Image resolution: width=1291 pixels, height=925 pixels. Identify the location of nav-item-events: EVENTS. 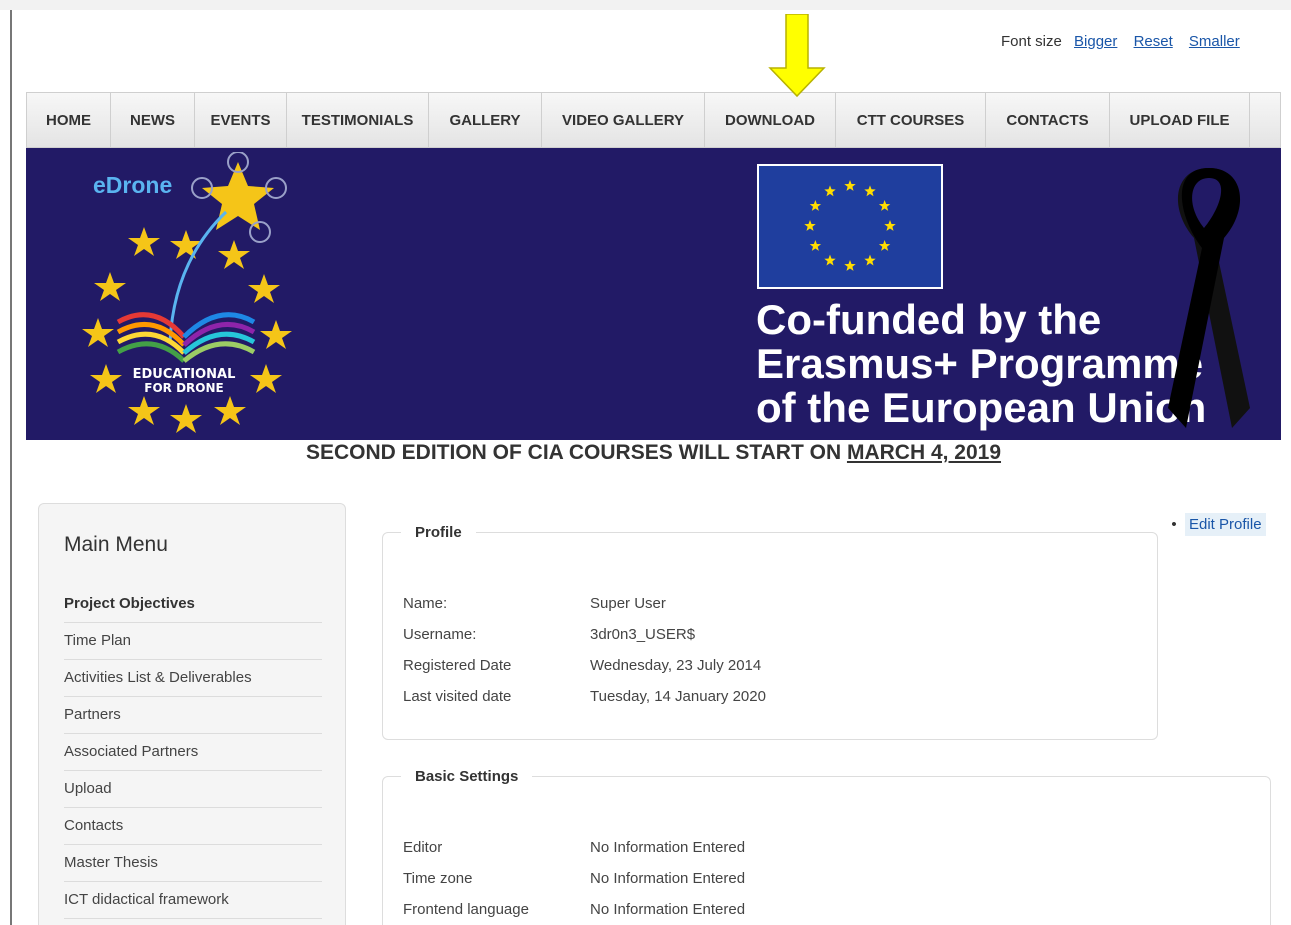
(241, 120).